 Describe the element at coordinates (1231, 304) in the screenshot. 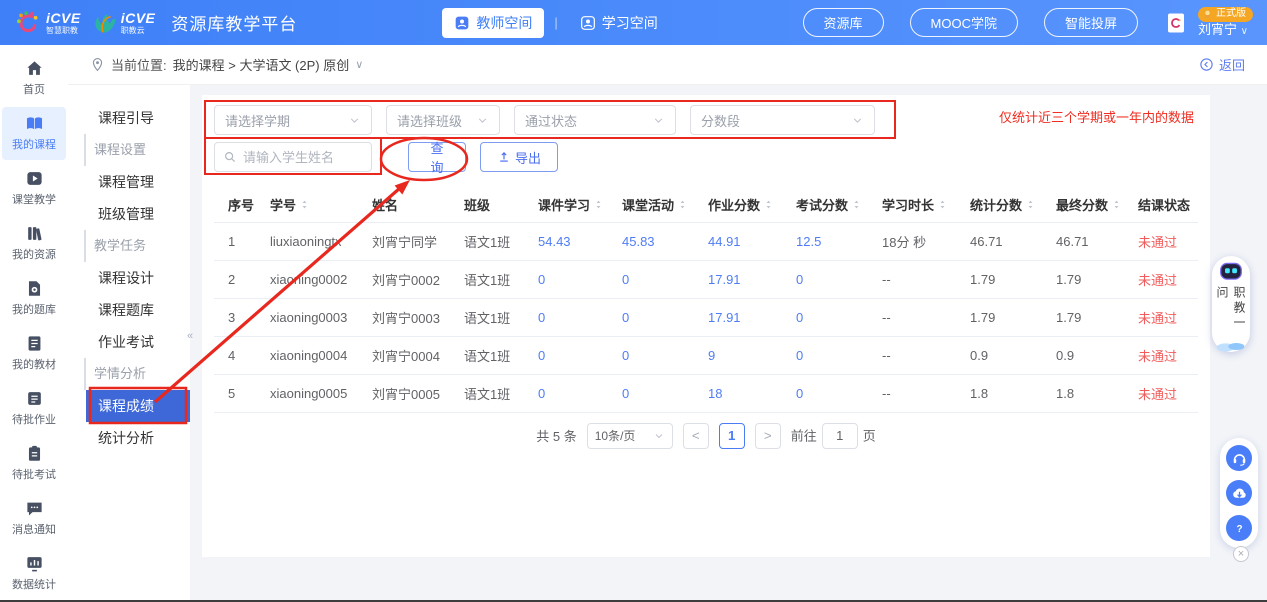

I see `ai-assistant-widget: 职教一问` at that location.